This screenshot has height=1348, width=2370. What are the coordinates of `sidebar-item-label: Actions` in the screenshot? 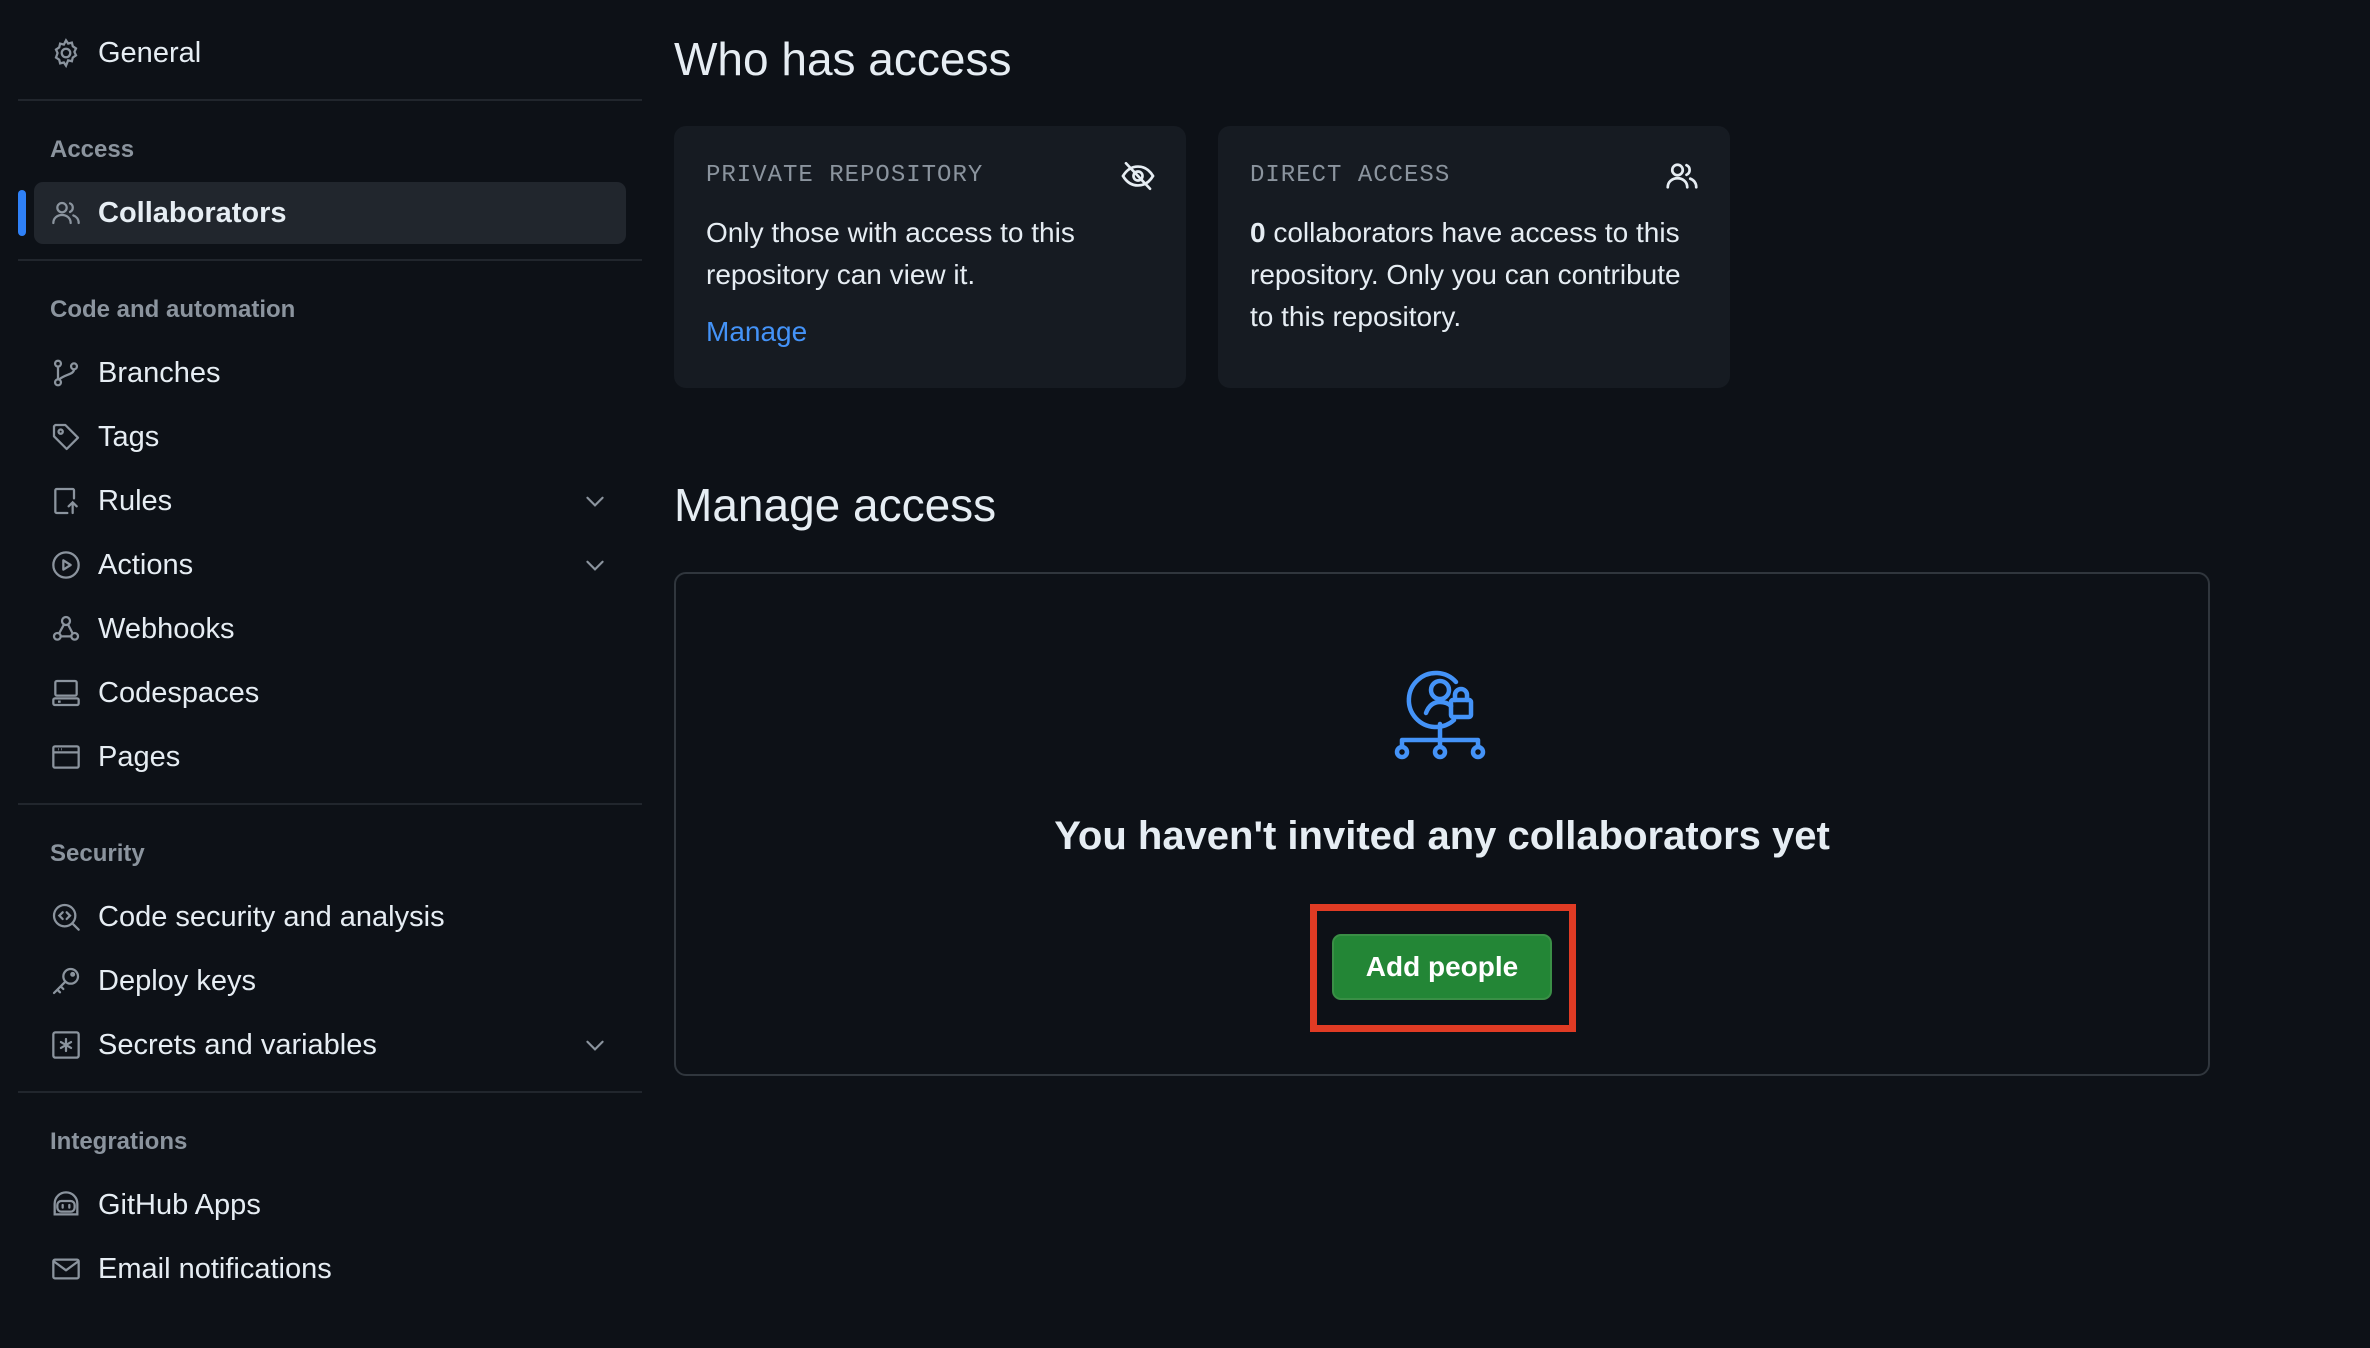 It's located at (146, 564).